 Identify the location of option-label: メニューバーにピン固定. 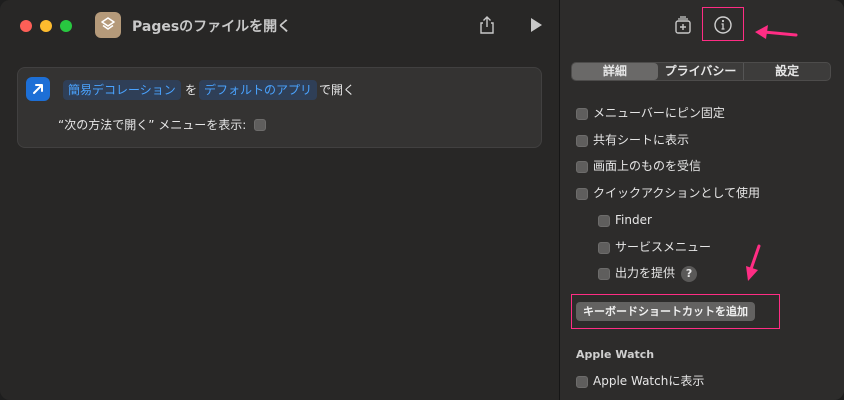
(659, 113).